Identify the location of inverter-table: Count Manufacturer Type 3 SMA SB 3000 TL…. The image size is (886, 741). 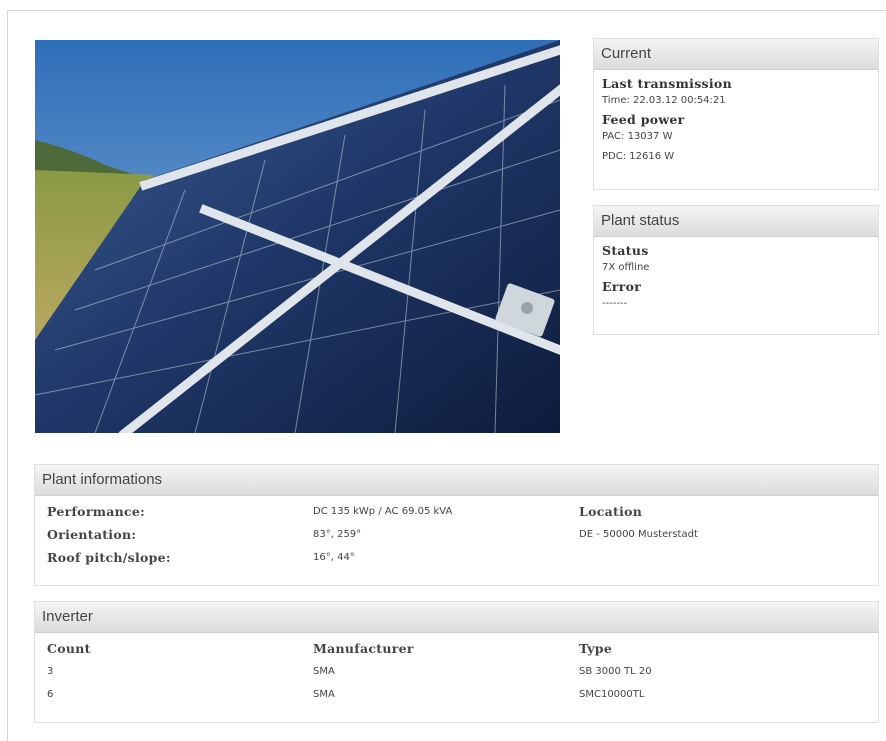
(456, 671).